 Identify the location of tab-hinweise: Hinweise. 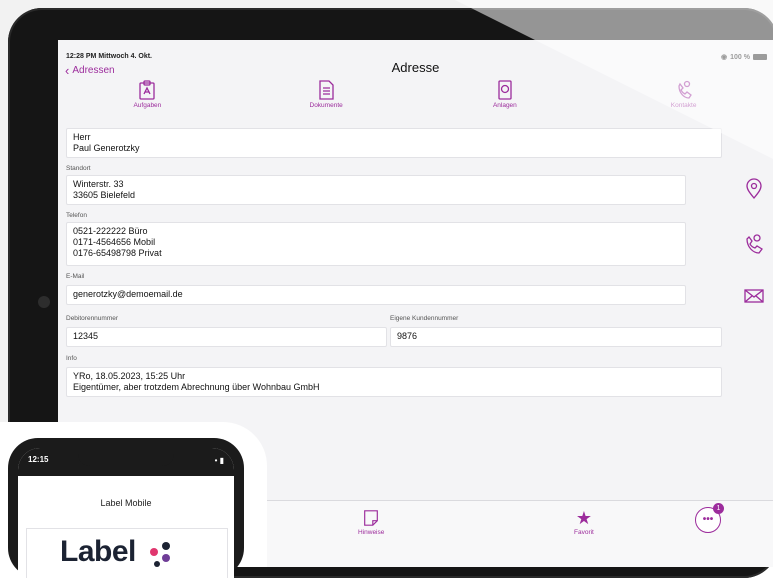
(371, 522).